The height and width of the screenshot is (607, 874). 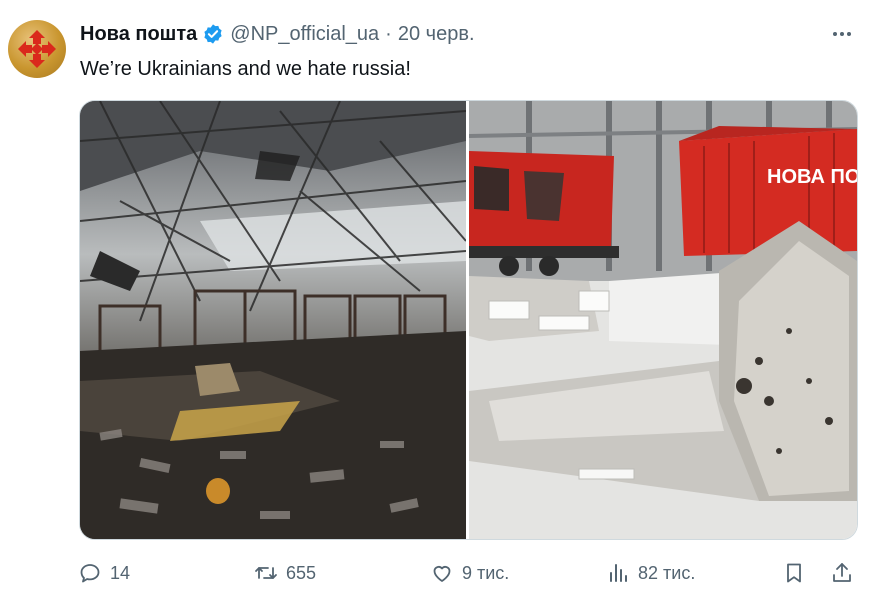 I want to click on retweet-count: 655, so click(x=301, y=572).